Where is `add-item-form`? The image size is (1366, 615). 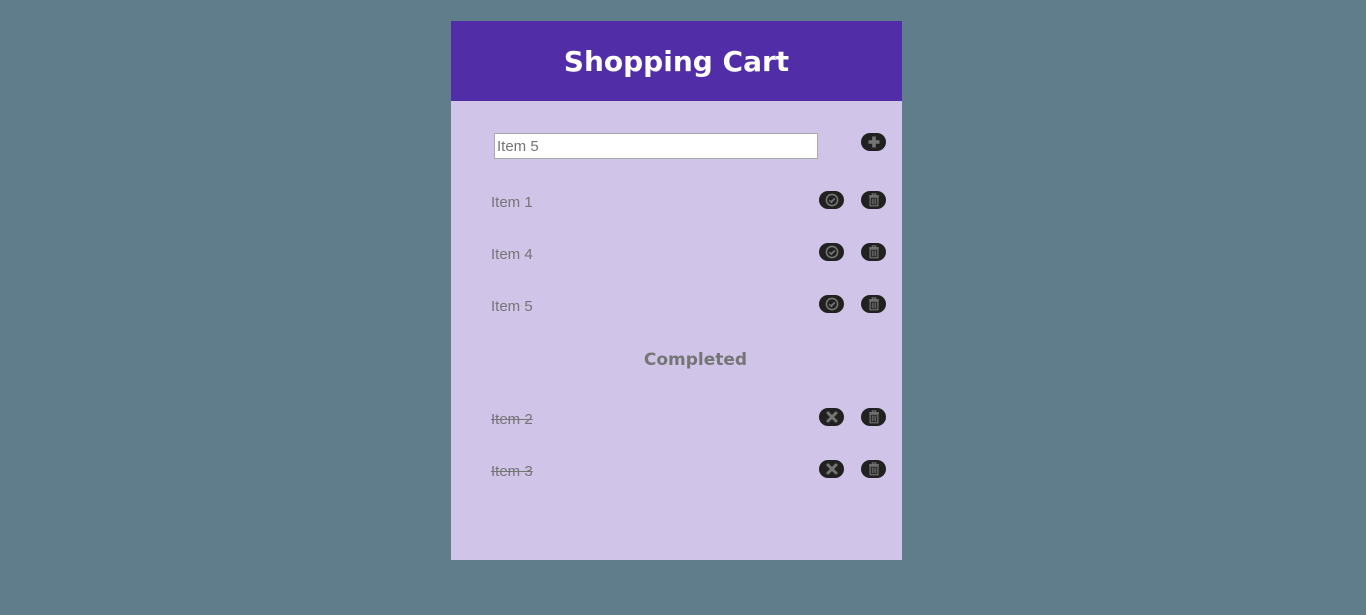
add-item-form is located at coordinates (690, 146).